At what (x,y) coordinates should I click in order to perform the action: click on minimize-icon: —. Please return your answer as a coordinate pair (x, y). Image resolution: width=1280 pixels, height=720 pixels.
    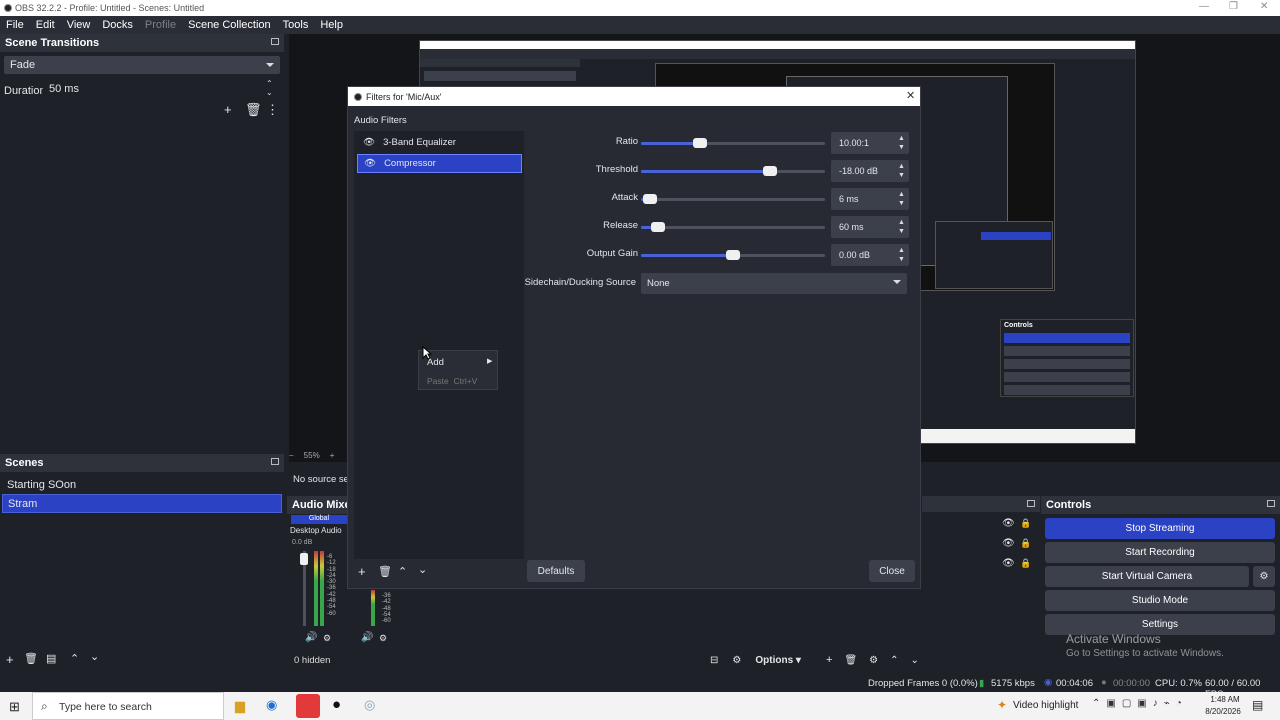
    Looking at the image, I should click on (1204, 6).